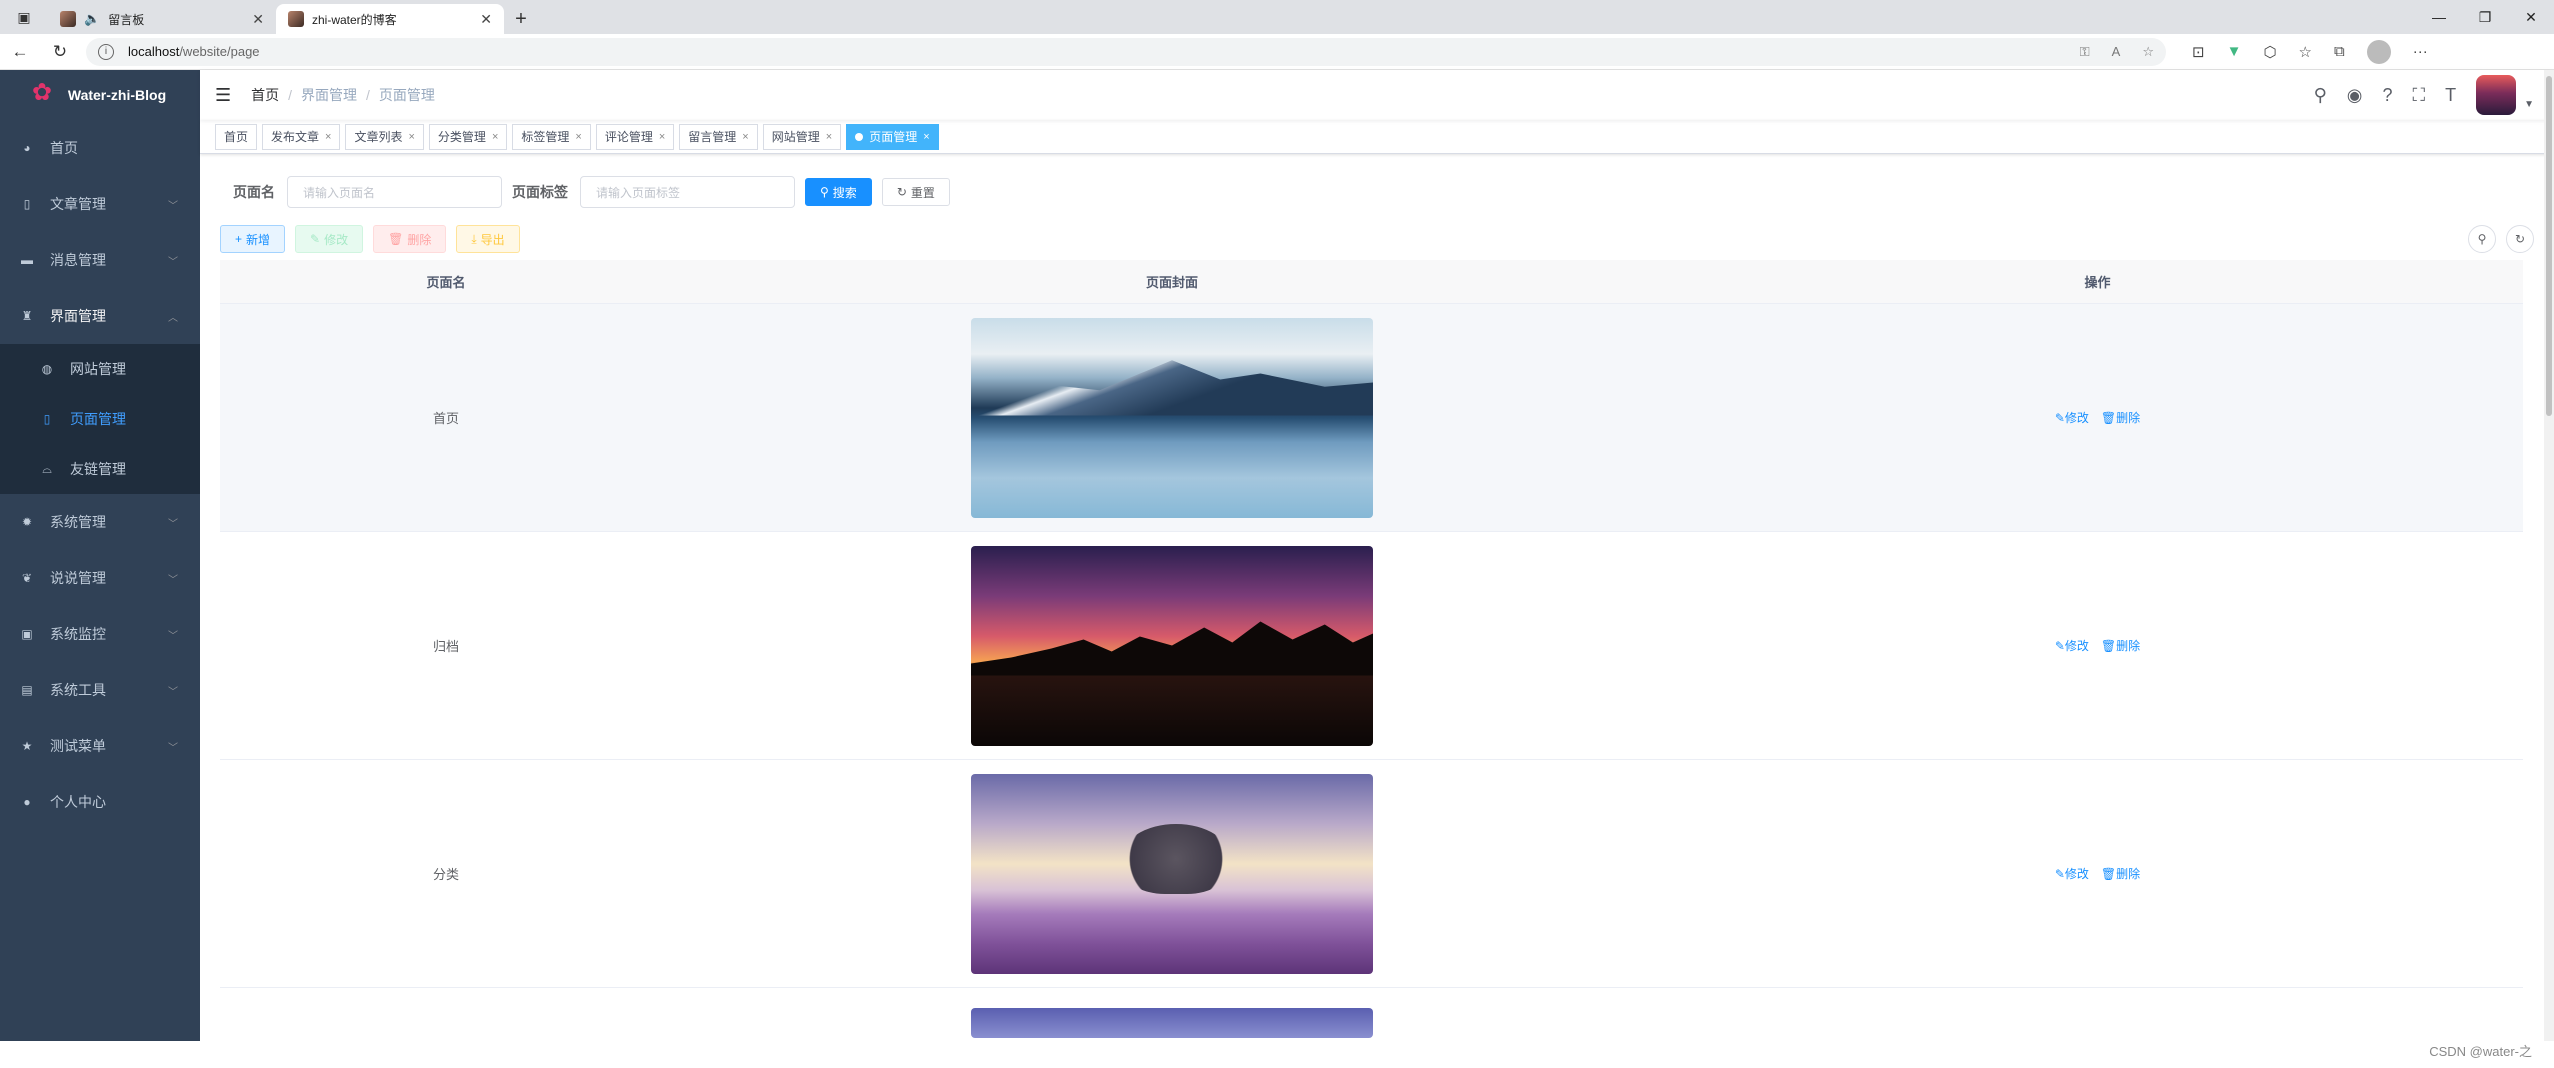  I want to click on favorite-add-icon: ☆, so click(2148, 52).